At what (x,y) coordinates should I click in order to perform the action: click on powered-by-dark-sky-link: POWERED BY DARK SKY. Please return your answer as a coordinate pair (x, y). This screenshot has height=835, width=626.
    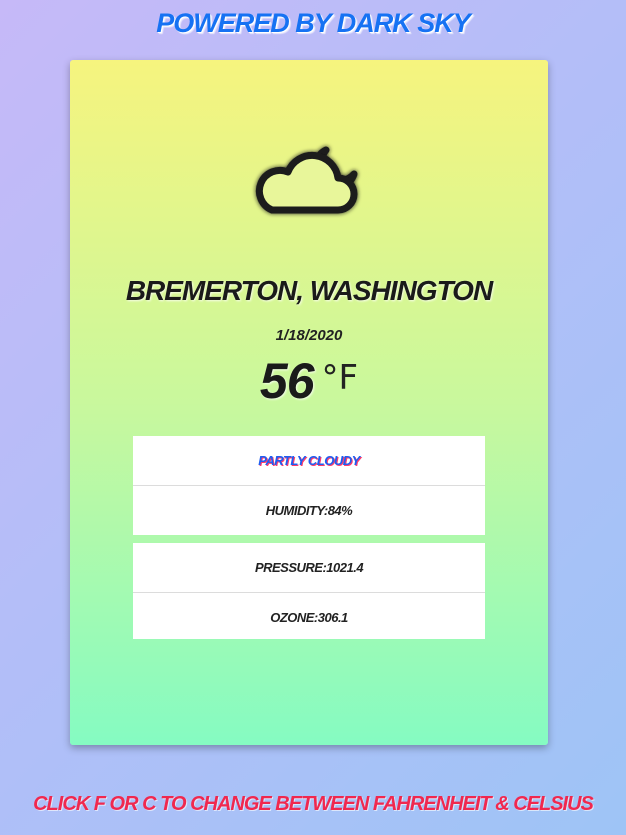
    Looking at the image, I should click on (313, 23).